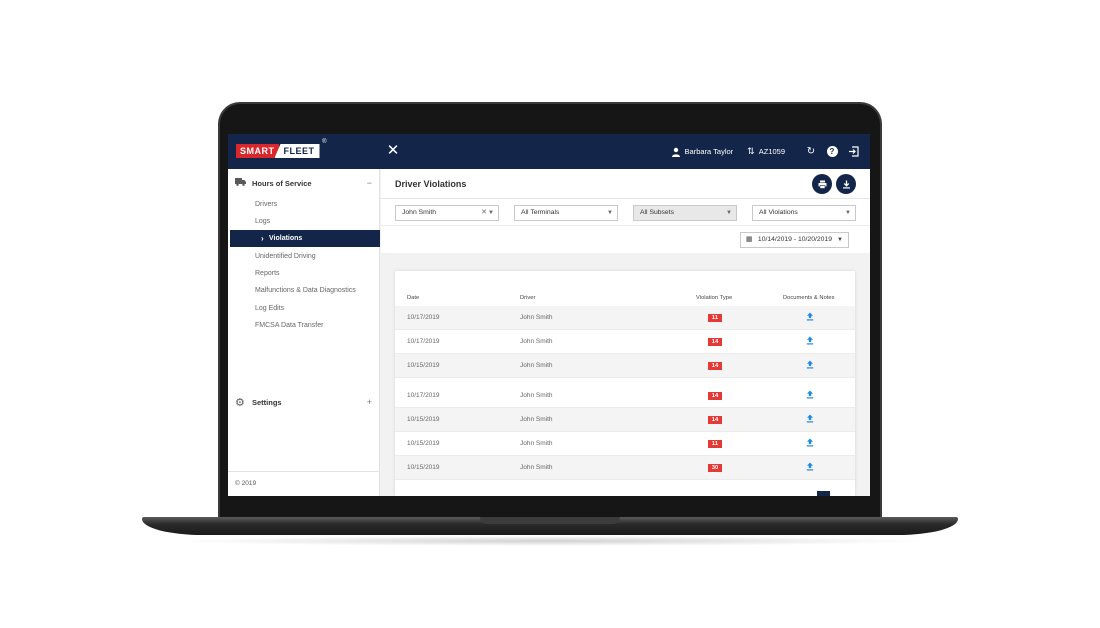  Describe the element at coordinates (369, 402) in the screenshot. I see `expand-icon: +` at that location.